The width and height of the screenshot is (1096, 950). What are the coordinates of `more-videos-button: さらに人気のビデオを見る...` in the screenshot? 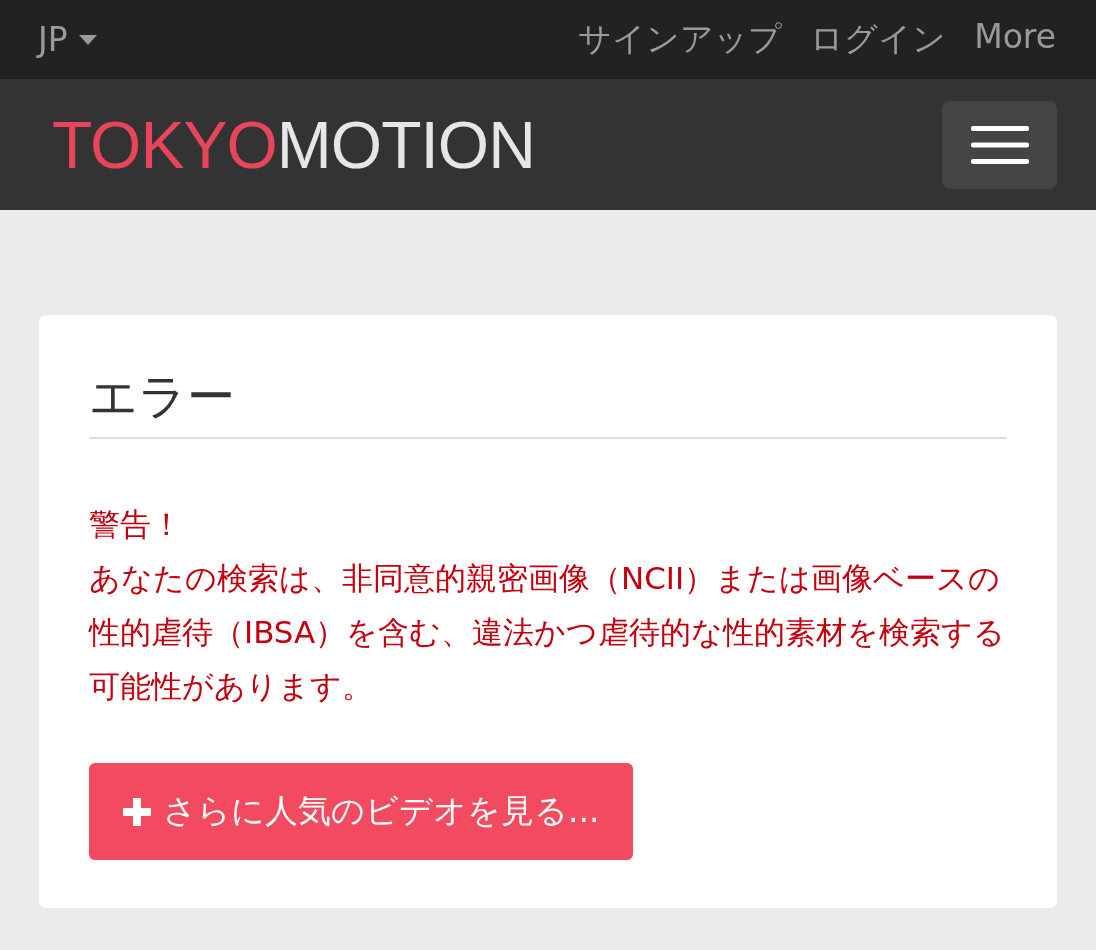 It's located at (361, 812).